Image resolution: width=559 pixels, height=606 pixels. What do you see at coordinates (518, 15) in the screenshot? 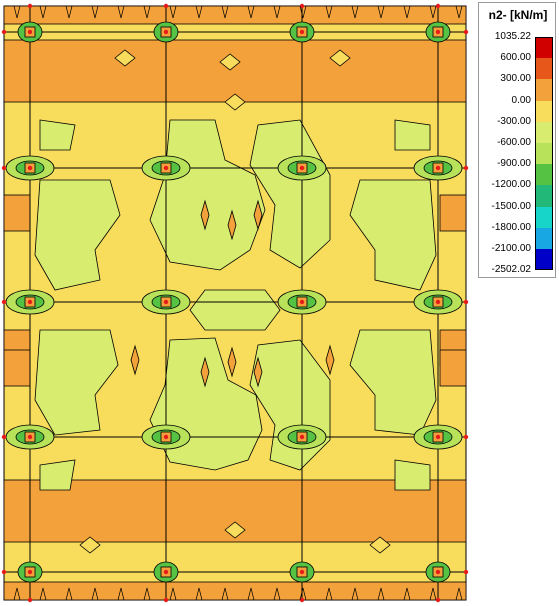
I see `legend-title: n2- [kN/m]` at bounding box center [518, 15].